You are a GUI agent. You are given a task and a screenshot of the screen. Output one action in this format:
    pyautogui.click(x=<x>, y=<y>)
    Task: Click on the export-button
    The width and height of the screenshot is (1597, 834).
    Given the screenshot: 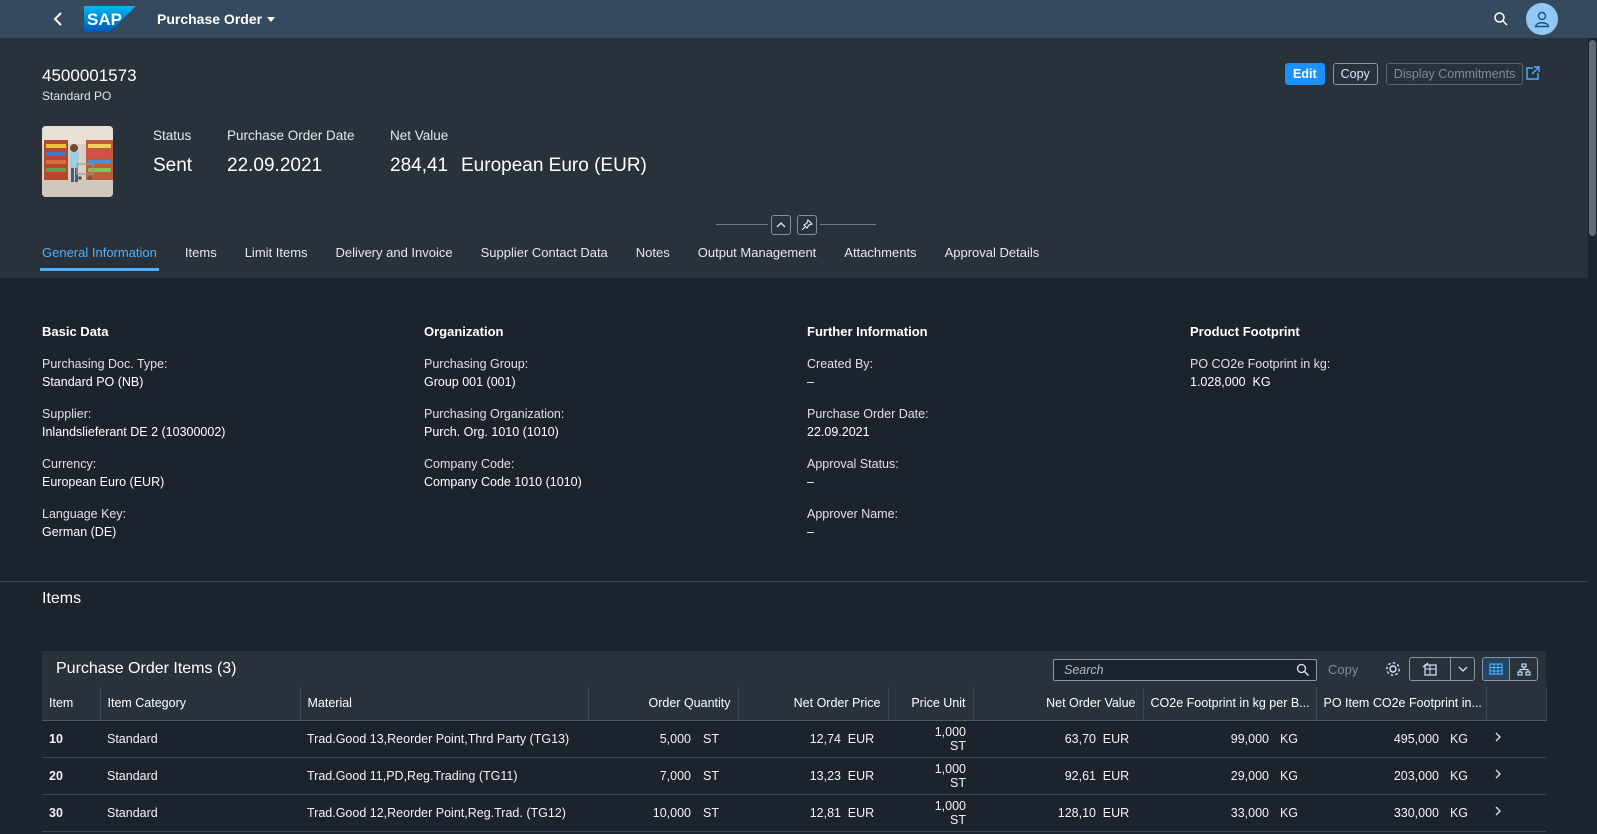 What is the action you would take?
    pyautogui.click(x=1430, y=669)
    